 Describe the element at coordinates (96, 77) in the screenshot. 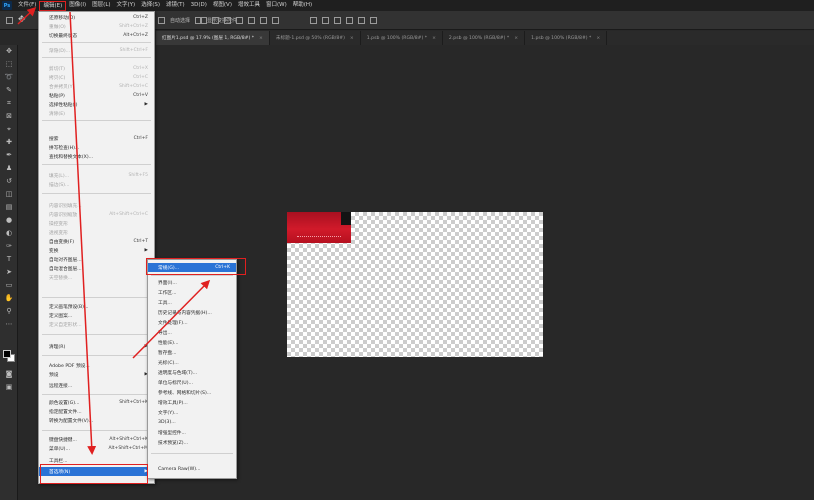

I see `menu-item-copy: 拷贝(C) Ctrl+C` at that location.